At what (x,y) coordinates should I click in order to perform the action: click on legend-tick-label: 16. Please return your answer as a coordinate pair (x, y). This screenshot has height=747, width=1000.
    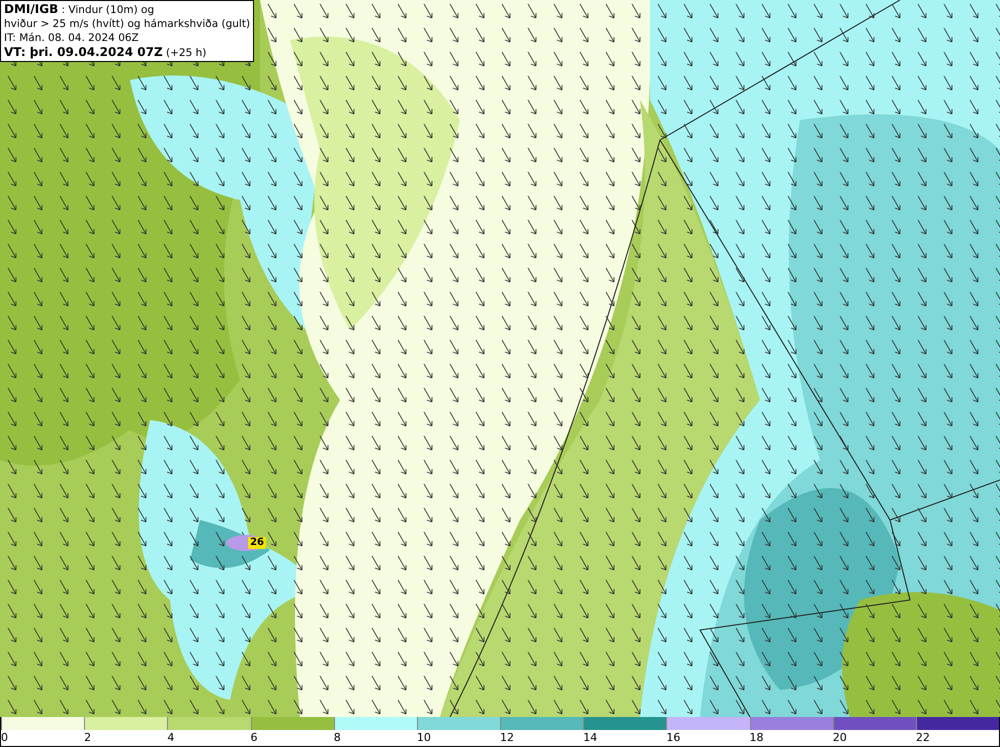
    Looking at the image, I should click on (673, 737).